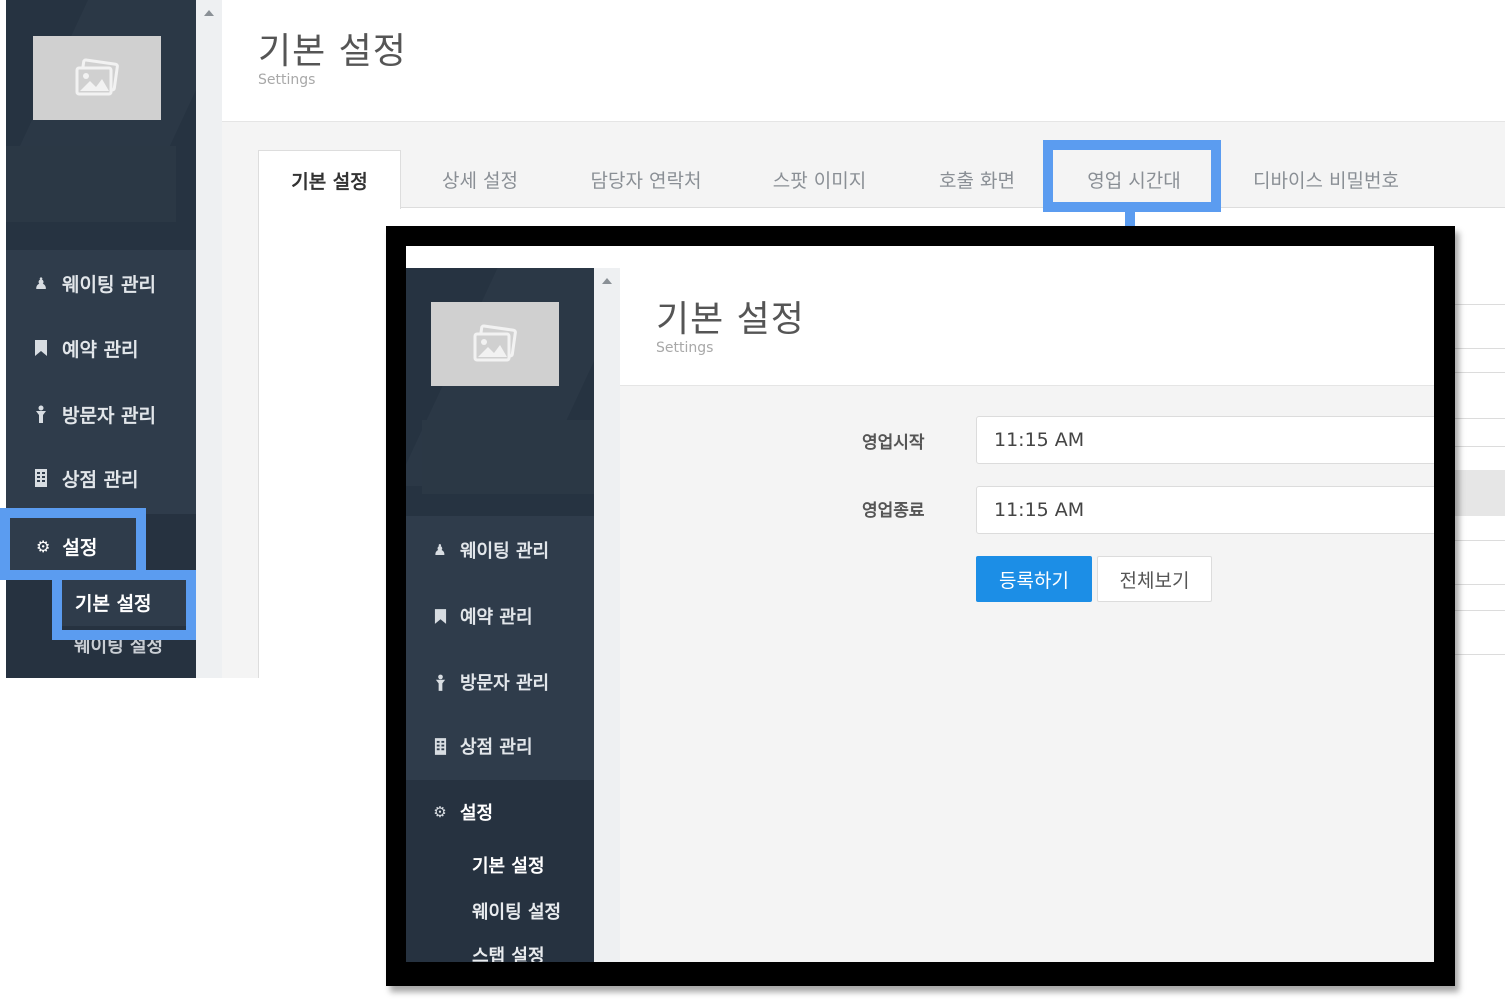 The width and height of the screenshot is (1505, 999). Describe the element at coordinates (1326, 179) in the screenshot. I see `tab-device-password: 디바이스 비밀번호` at that location.